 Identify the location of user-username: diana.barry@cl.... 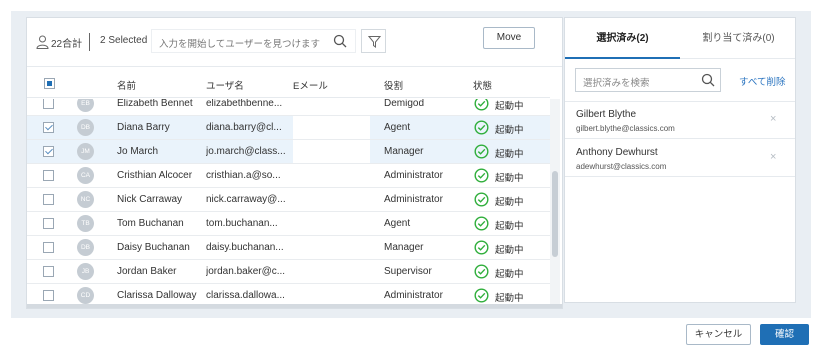
(244, 127).